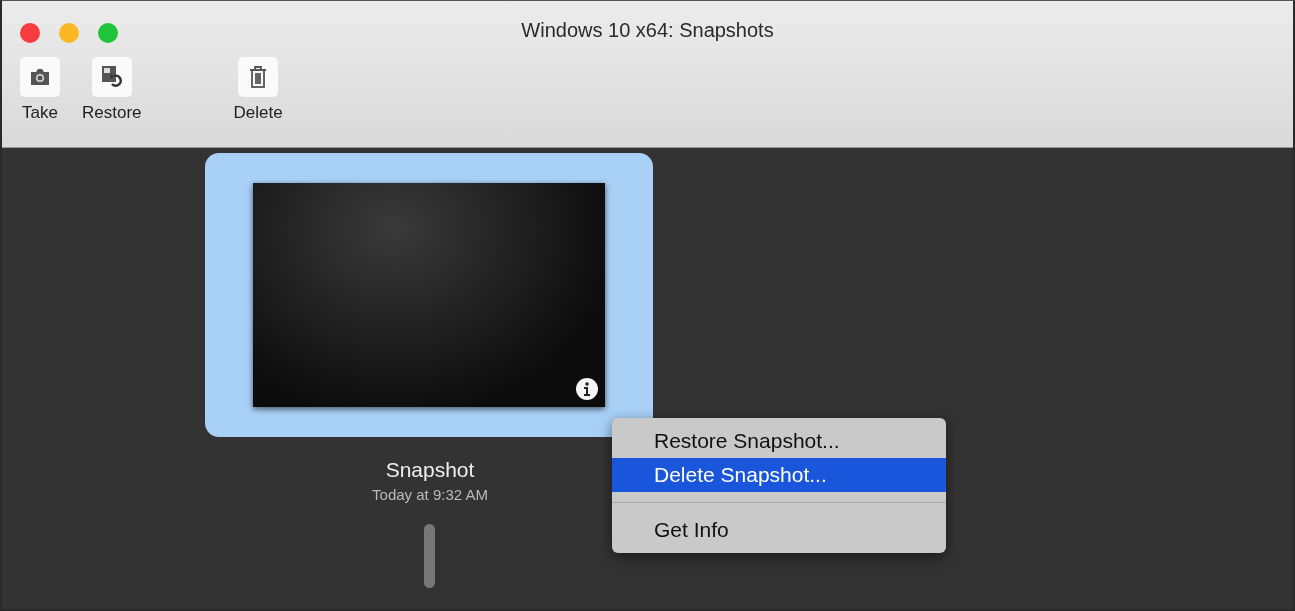 The width and height of the screenshot is (1295, 611). What do you see at coordinates (111, 77) in the screenshot?
I see `photo-restore-icon` at bounding box center [111, 77].